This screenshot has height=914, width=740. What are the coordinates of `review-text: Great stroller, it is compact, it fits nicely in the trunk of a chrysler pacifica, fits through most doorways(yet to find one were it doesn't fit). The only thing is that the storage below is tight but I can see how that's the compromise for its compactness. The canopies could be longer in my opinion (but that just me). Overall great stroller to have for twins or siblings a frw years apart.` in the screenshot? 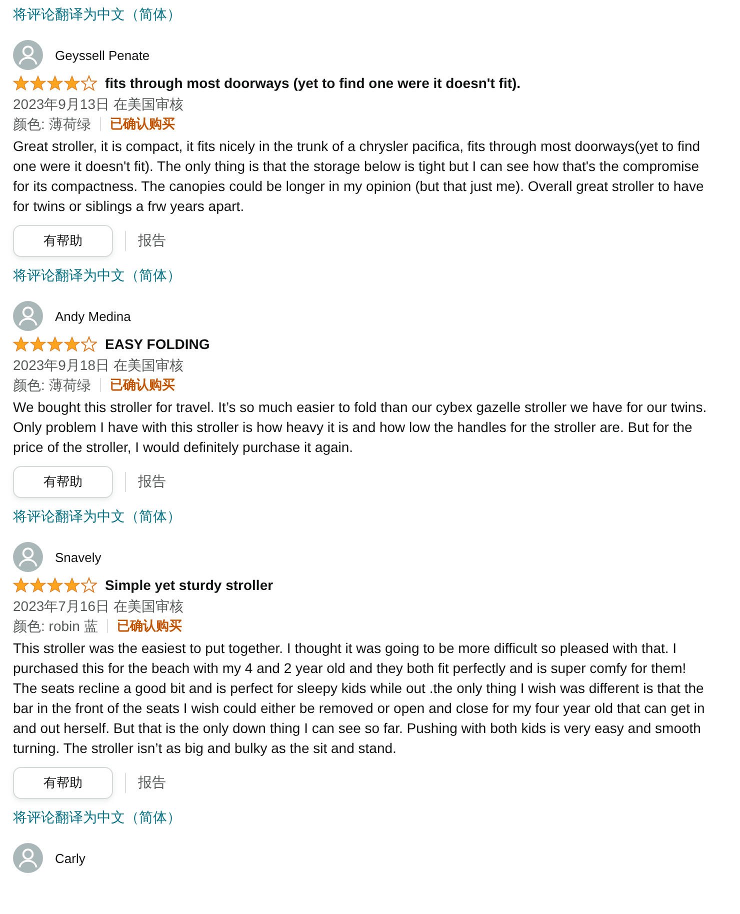 It's located at (359, 176).